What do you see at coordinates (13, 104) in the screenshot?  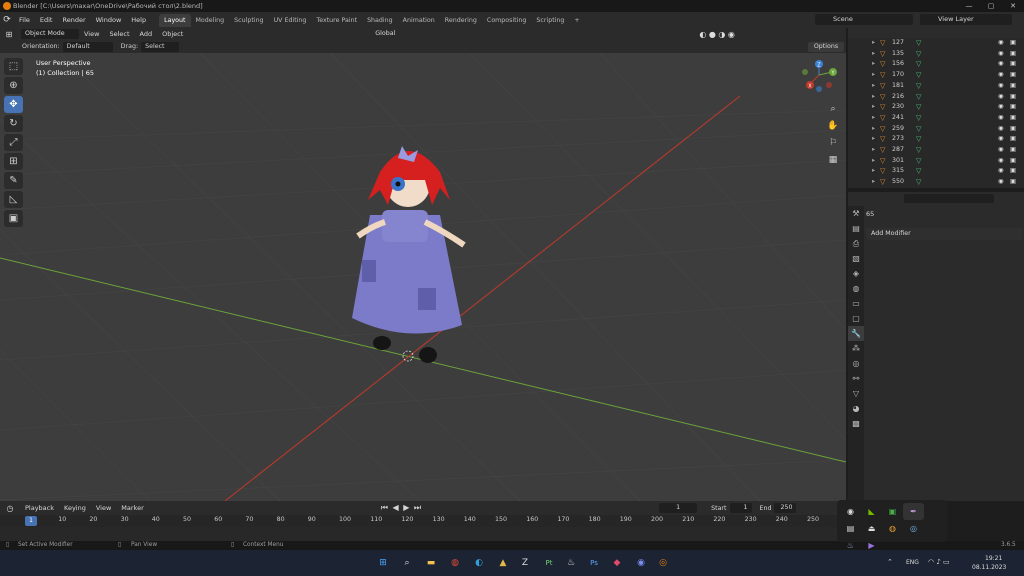 I see `move-tool-icon: ✥` at bounding box center [13, 104].